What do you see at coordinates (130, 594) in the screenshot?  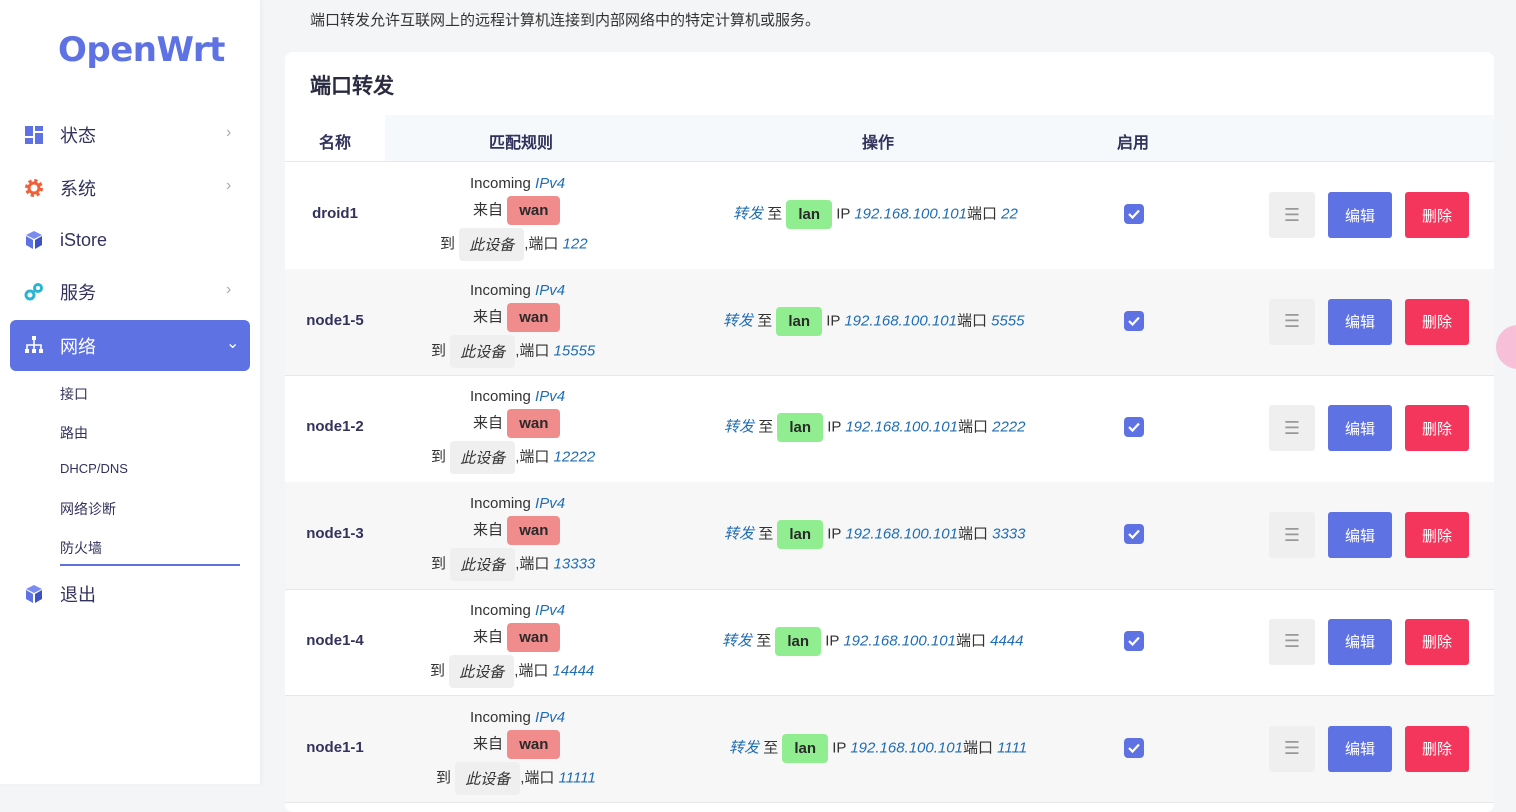 I see `sidebar-item-logout: 退出` at bounding box center [130, 594].